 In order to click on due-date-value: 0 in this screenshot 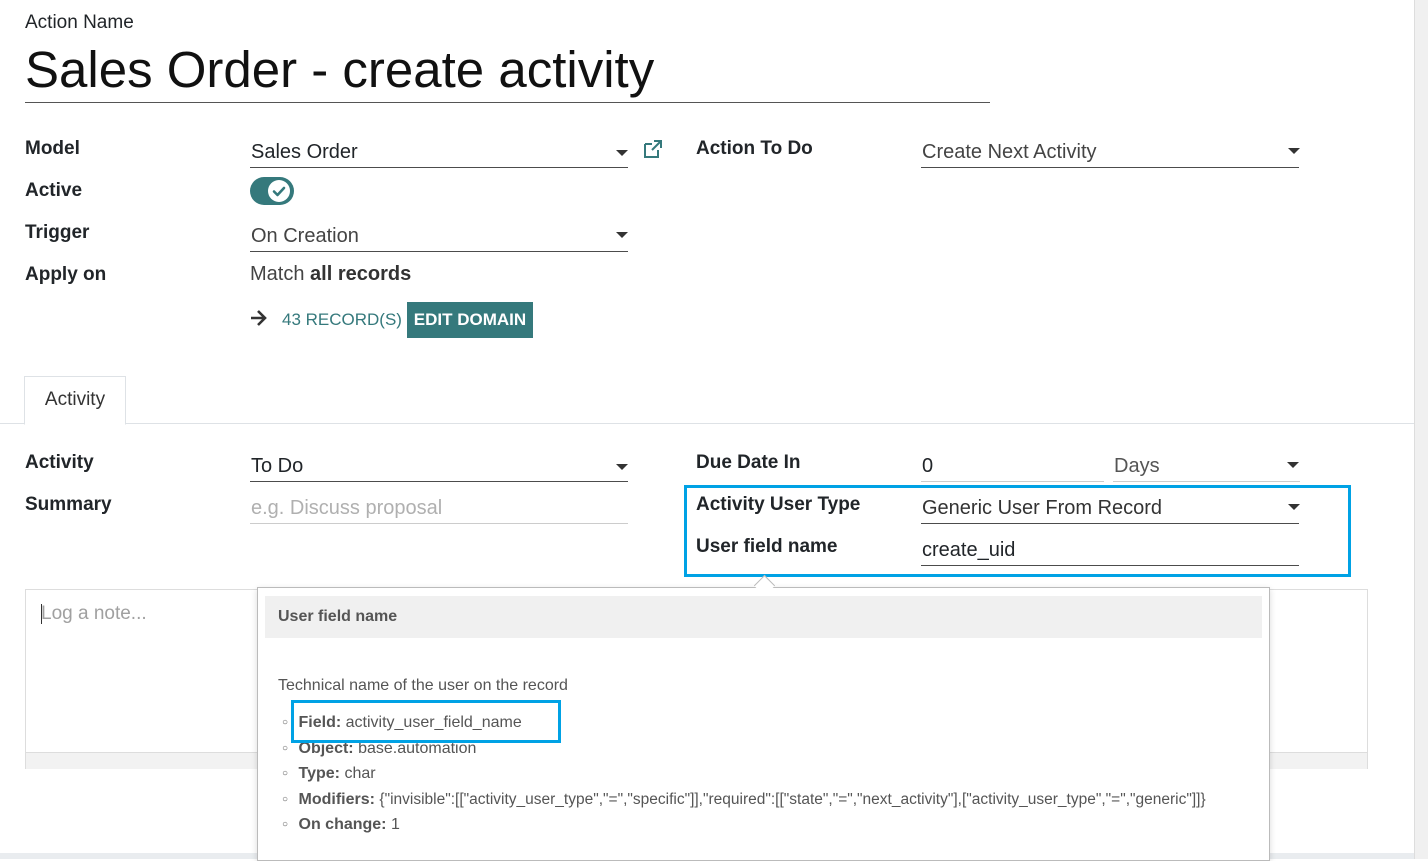, I will do `click(928, 466)`.